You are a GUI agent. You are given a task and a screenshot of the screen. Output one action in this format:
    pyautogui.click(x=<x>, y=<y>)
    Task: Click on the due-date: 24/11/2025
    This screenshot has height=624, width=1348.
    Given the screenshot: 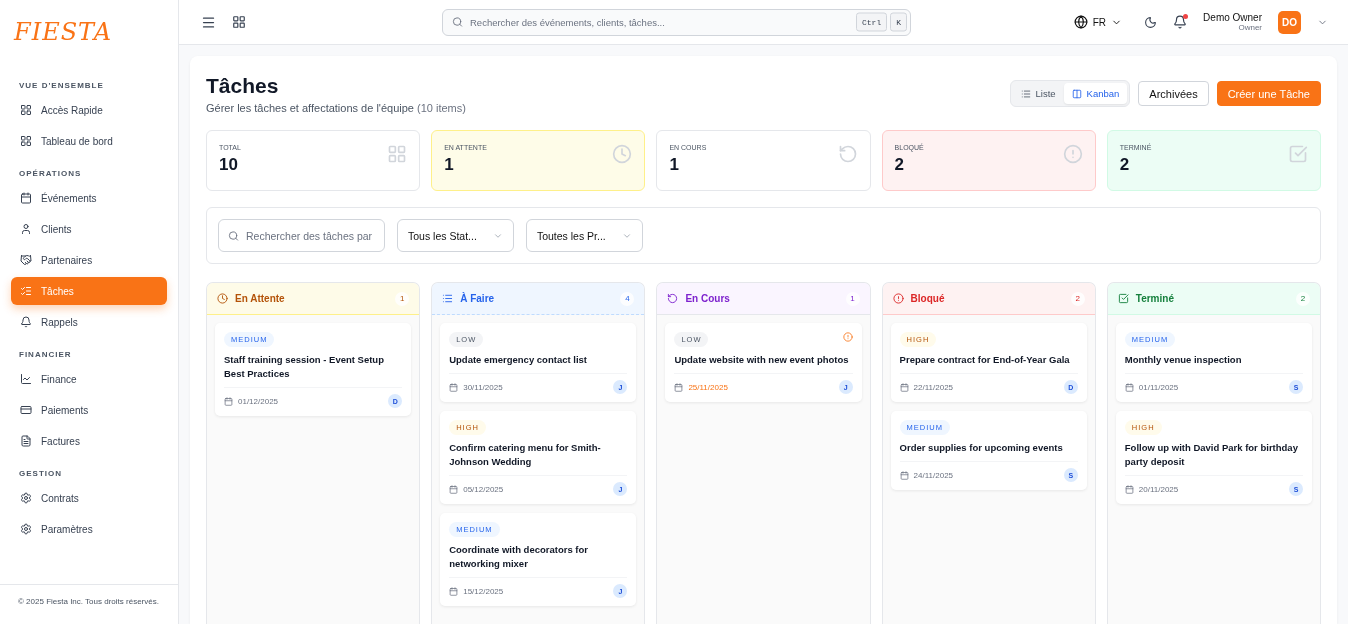 What is the action you would take?
    pyautogui.click(x=934, y=475)
    